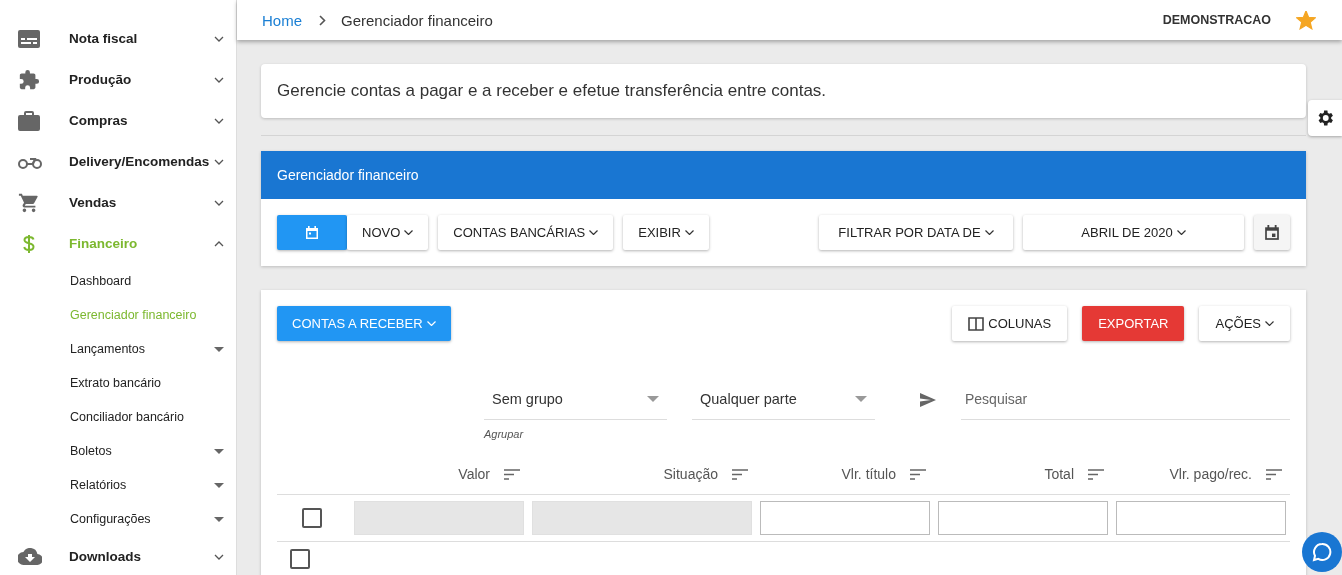 The height and width of the screenshot is (575, 1342). Describe the element at coordinates (783, 399) in the screenshot. I see `scope-select: Qualquer parte` at that location.